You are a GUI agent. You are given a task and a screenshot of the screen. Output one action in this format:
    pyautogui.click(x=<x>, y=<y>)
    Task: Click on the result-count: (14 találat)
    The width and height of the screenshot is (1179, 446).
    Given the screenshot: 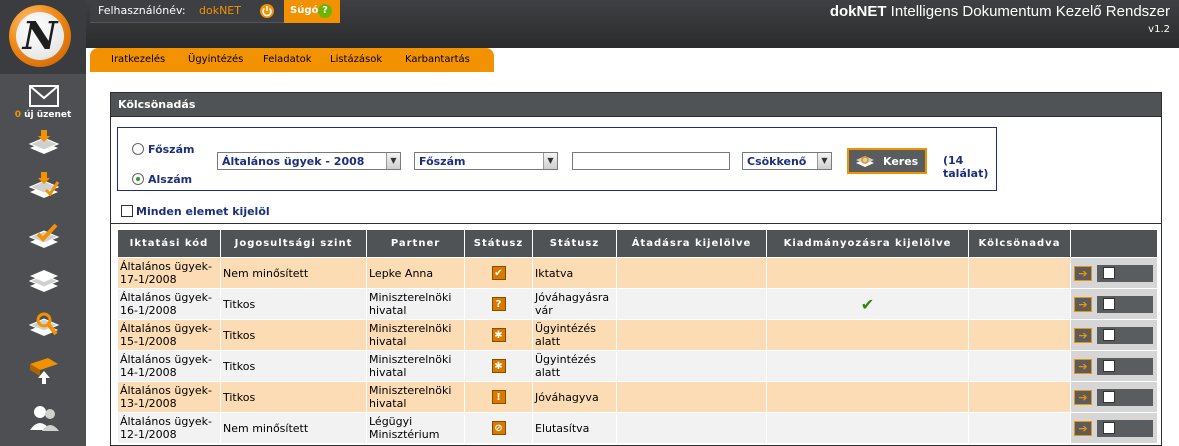 What is the action you would take?
    pyautogui.click(x=966, y=167)
    